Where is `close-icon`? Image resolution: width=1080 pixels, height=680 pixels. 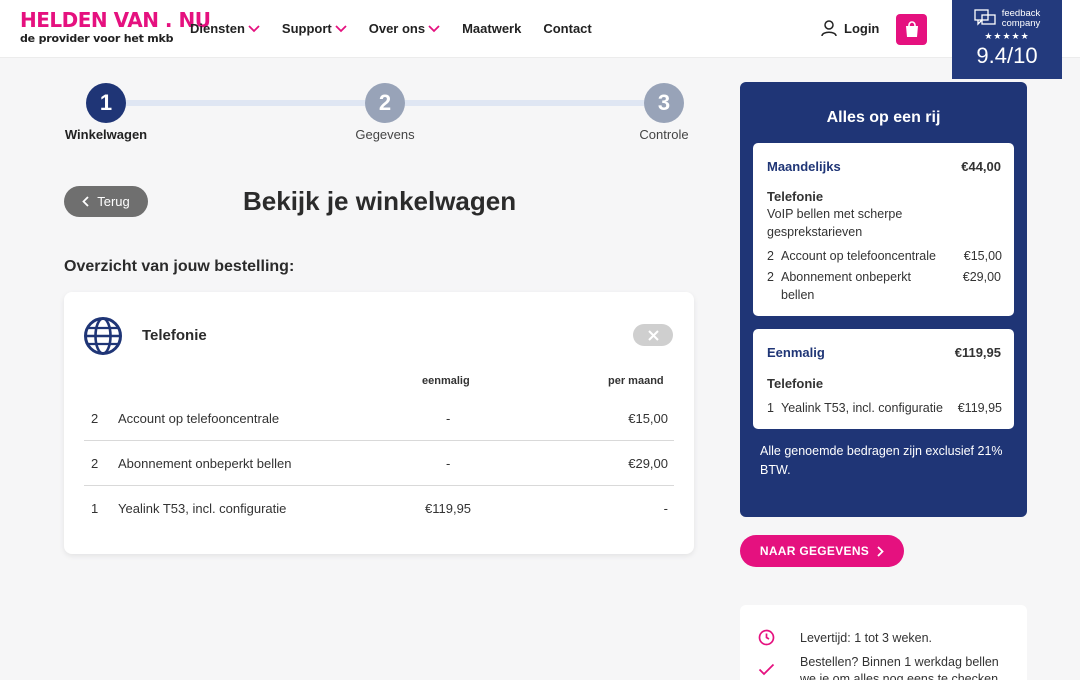
close-icon is located at coordinates (653, 335).